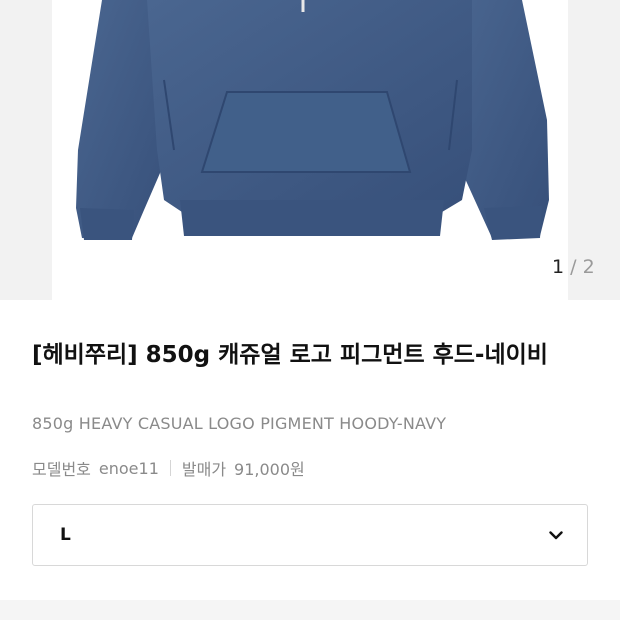  I want to click on pager-total: 2, so click(588, 267).